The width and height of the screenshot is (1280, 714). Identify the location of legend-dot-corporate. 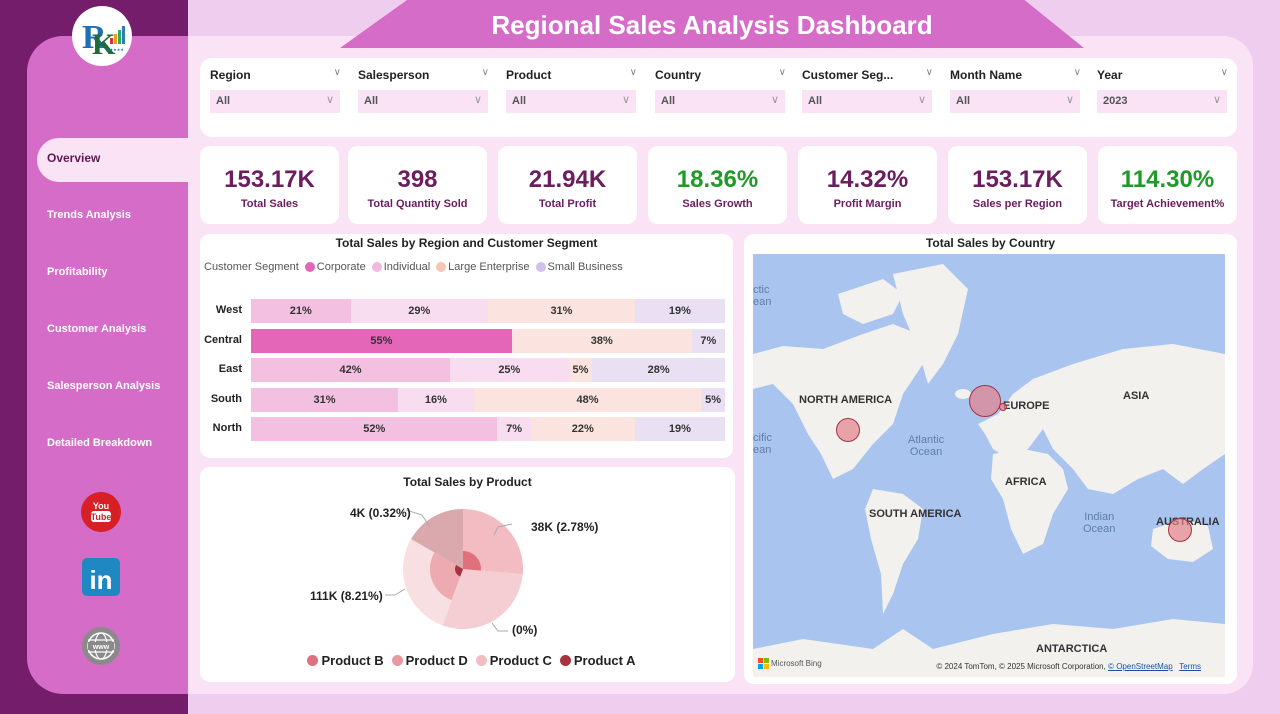
(309, 267).